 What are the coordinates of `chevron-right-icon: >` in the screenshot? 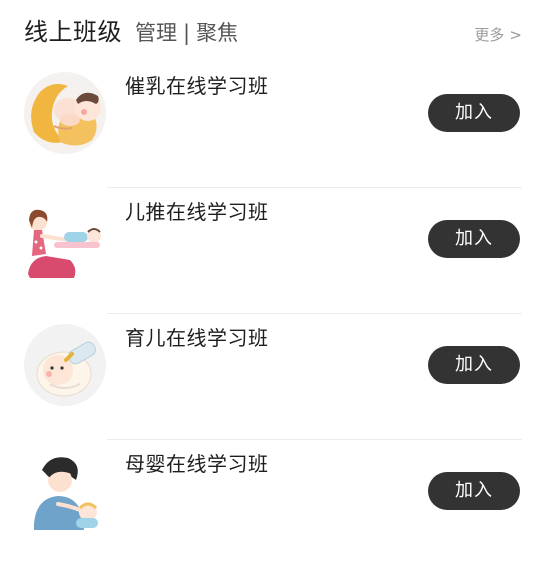 It's located at (515, 35).